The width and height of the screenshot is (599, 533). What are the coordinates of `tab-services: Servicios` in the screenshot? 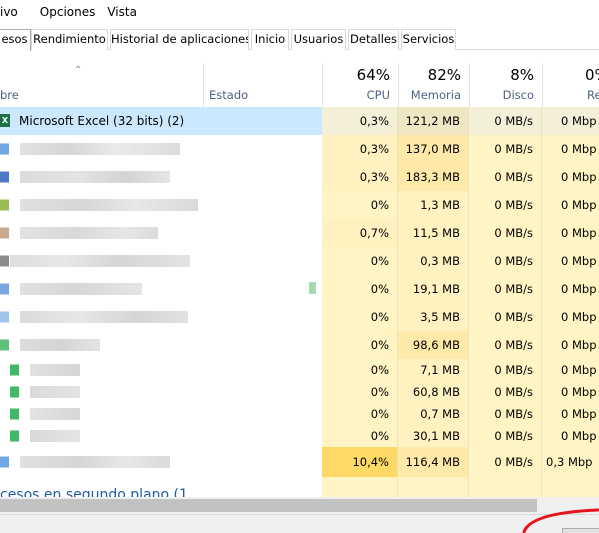 It's located at (428, 39).